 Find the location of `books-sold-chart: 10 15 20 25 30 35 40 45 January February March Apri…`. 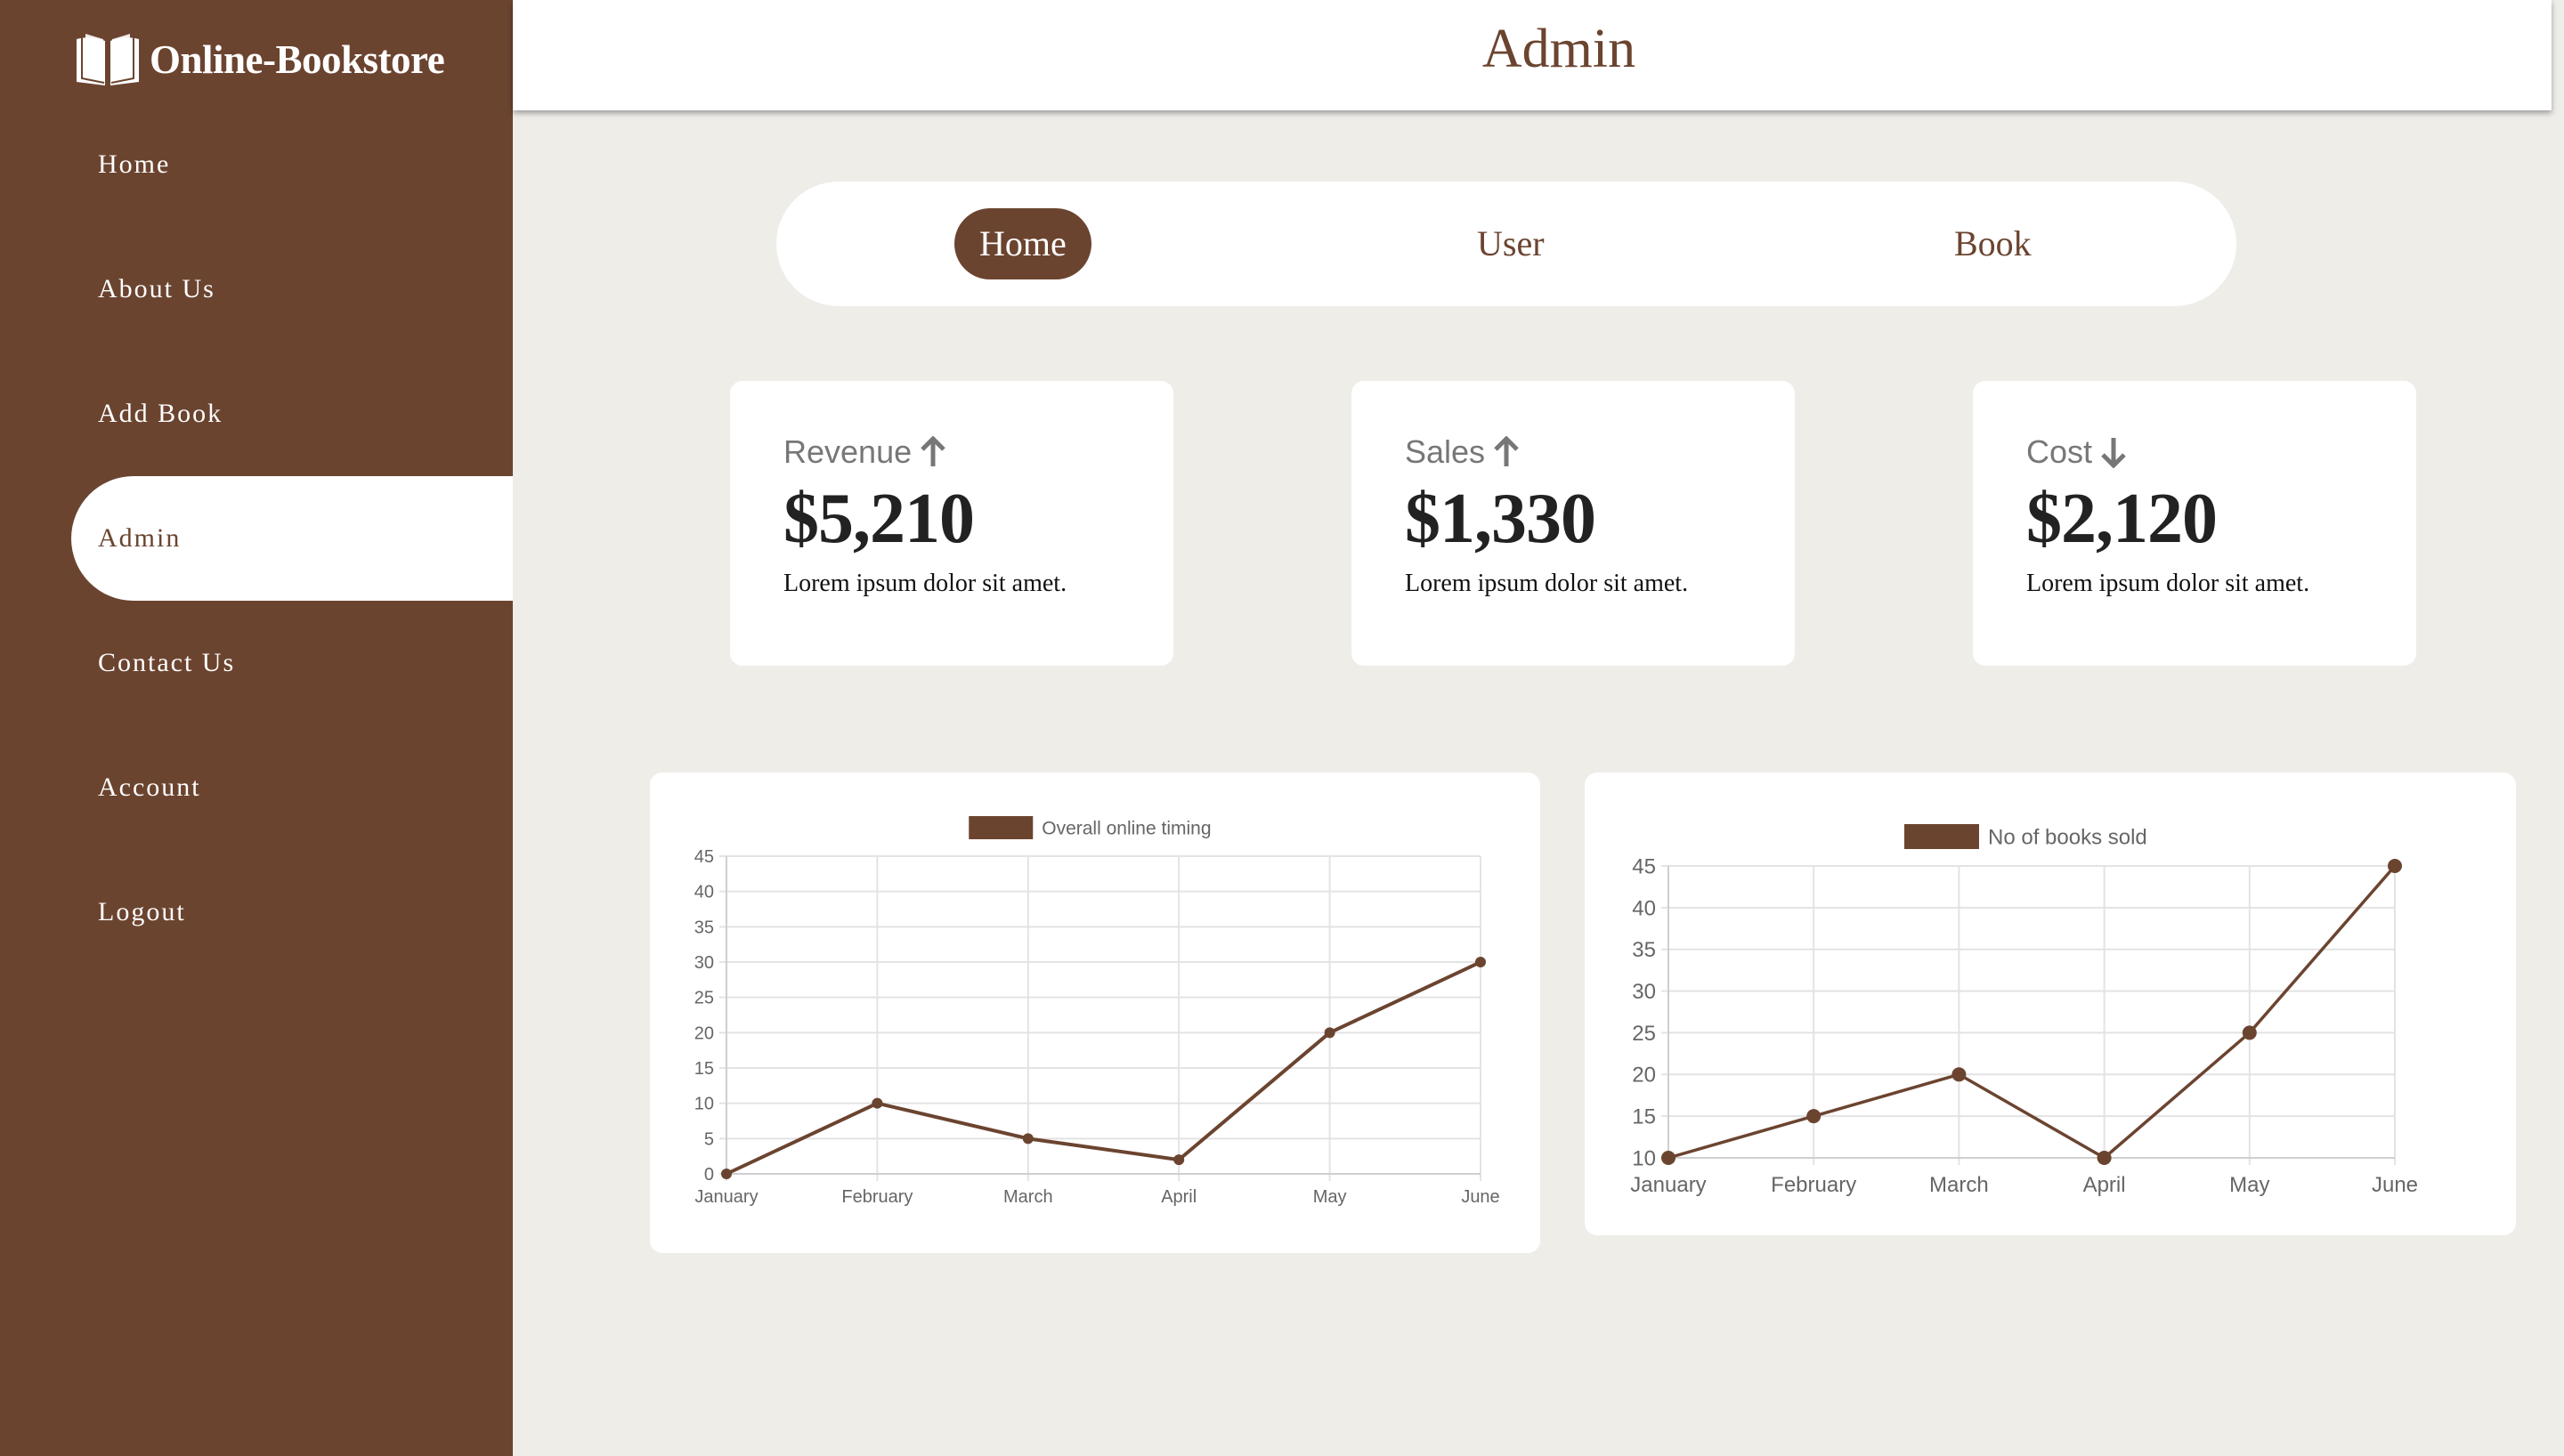

books-sold-chart: 10 15 20 25 30 35 40 45 January February March Apri… is located at coordinates (2050, 1003).